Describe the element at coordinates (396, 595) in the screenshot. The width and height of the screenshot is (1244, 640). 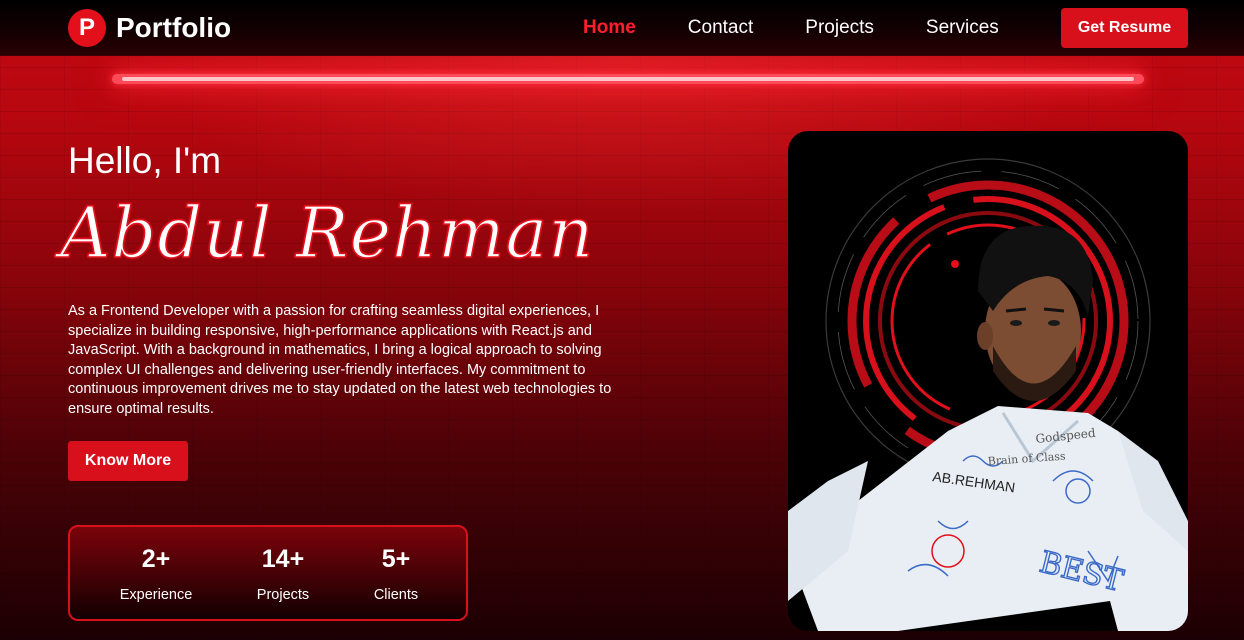
I see `stat-label: Clients` at that location.